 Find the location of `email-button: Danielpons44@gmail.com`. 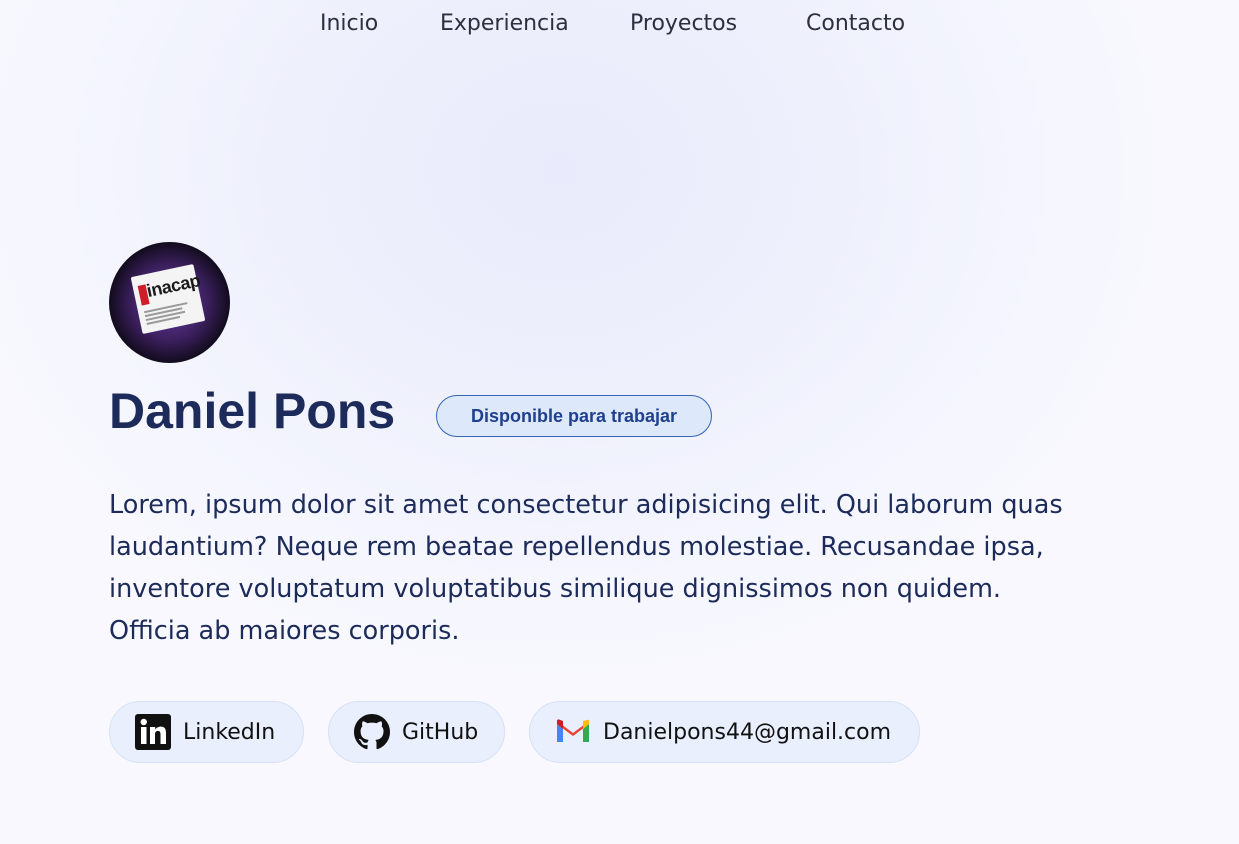

email-button: Danielpons44@gmail.com is located at coordinates (724, 732).